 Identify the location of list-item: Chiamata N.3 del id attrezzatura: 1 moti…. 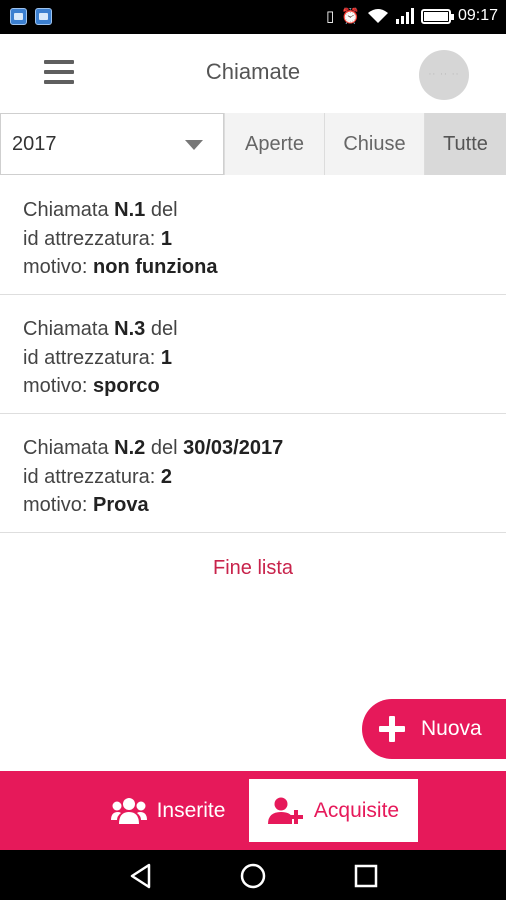
(253, 354).